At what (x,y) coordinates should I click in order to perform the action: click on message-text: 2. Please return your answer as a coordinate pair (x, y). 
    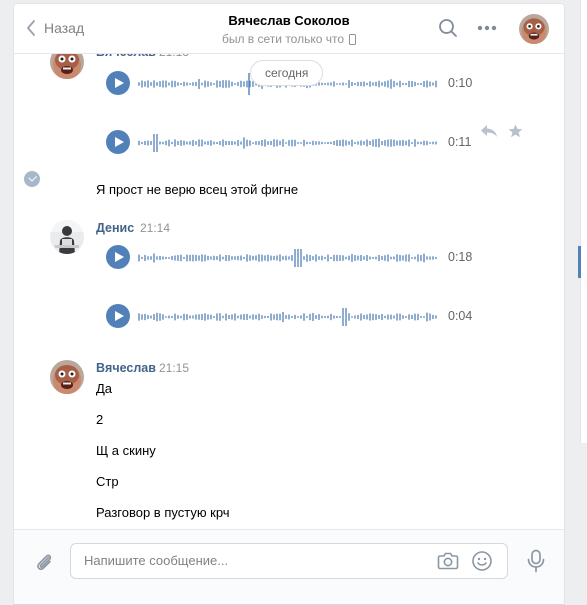
    Looking at the image, I should click on (100, 419).